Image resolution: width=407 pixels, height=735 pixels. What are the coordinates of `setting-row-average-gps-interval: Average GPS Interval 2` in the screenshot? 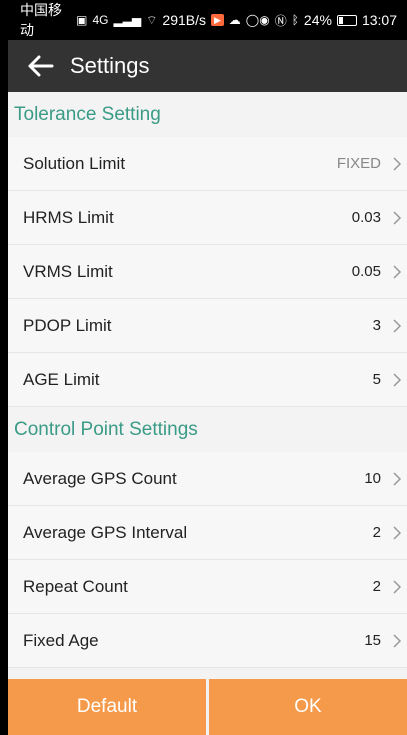 It's located at (207, 533).